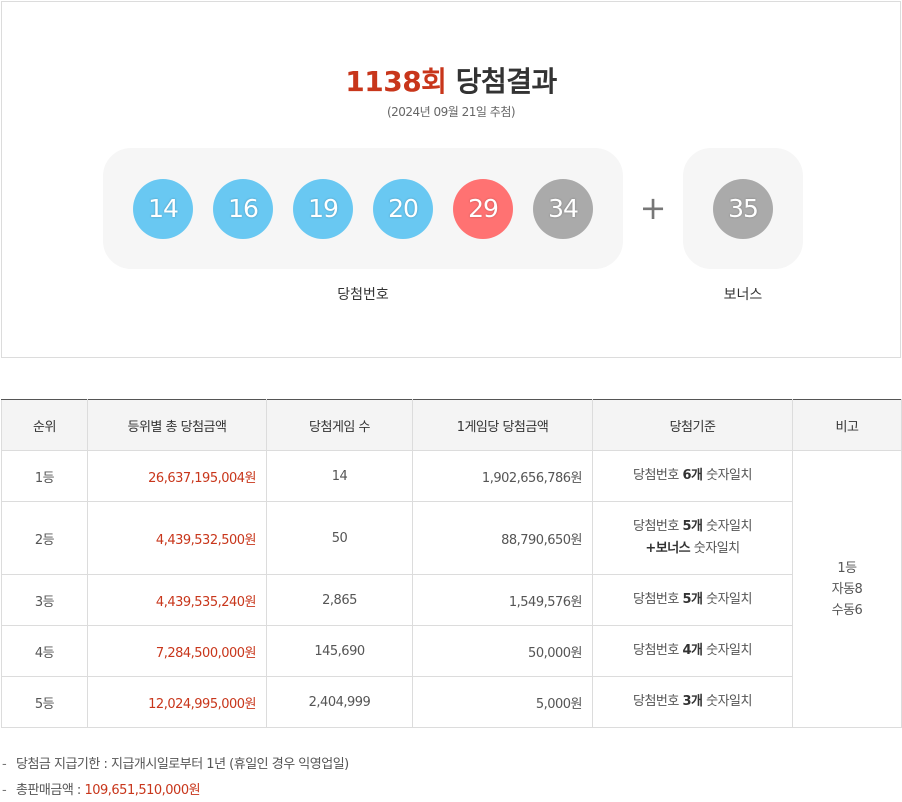  What do you see at coordinates (502, 600) in the screenshot?
I see `prize-per-game-cell: 1,549,576원` at bounding box center [502, 600].